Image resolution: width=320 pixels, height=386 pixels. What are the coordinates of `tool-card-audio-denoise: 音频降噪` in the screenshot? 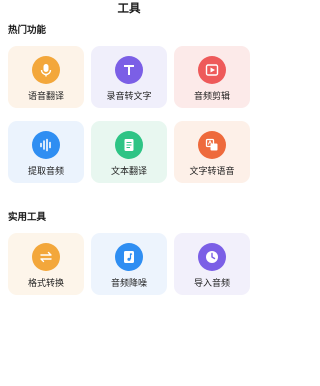 It's located at (129, 264).